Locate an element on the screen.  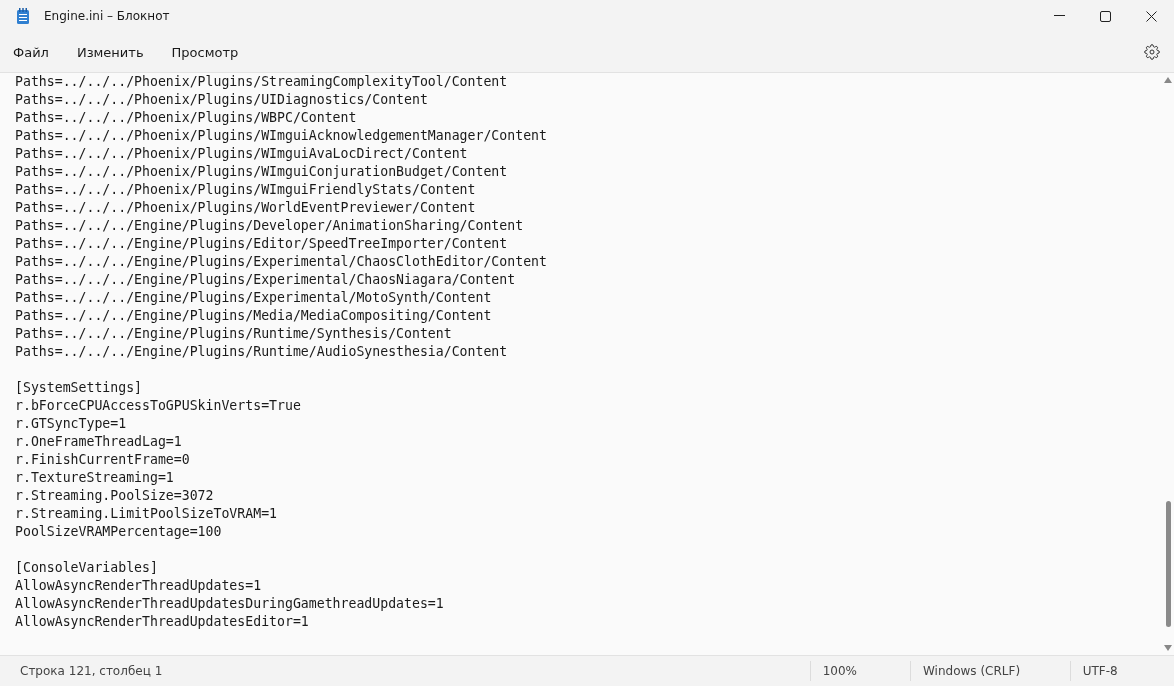
text-line: Paths=../../../Engine/Plugins/Runtime/Synthesis/Content is located at coordinates (234, 334).